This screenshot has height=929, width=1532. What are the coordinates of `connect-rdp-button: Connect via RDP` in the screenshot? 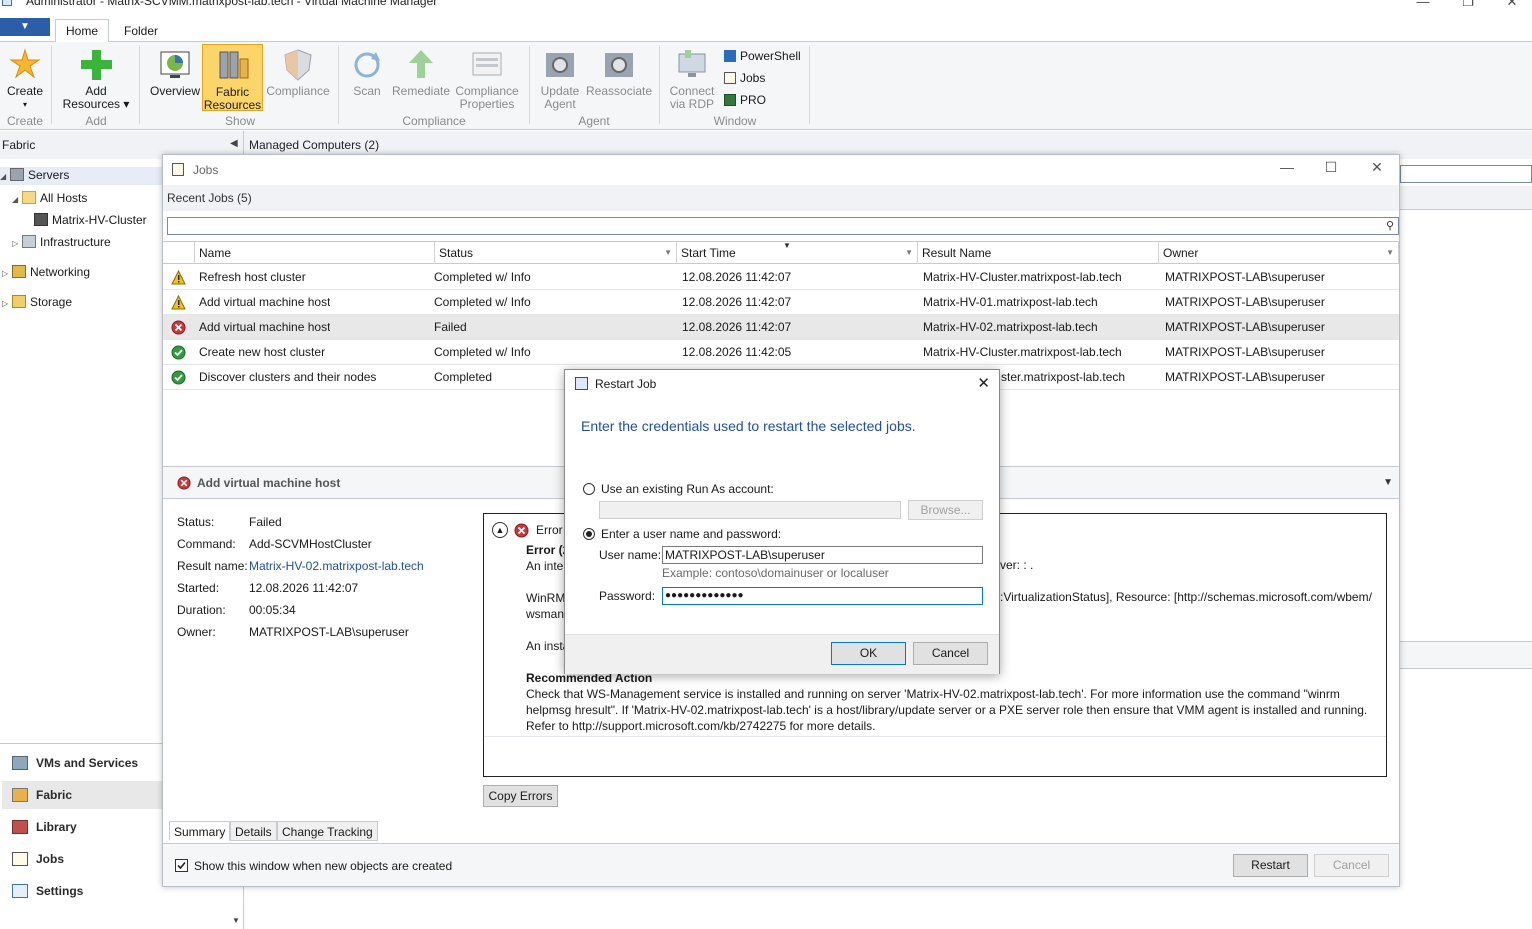 It's located at (692, 77).